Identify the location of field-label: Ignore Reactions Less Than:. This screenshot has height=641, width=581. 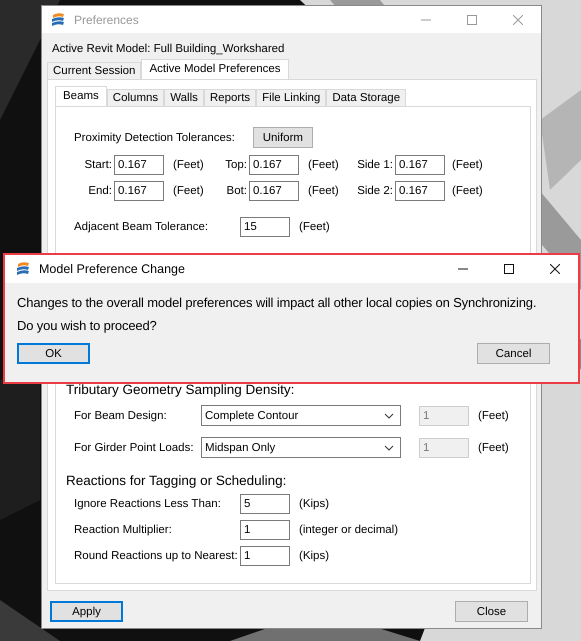
(148, 504).